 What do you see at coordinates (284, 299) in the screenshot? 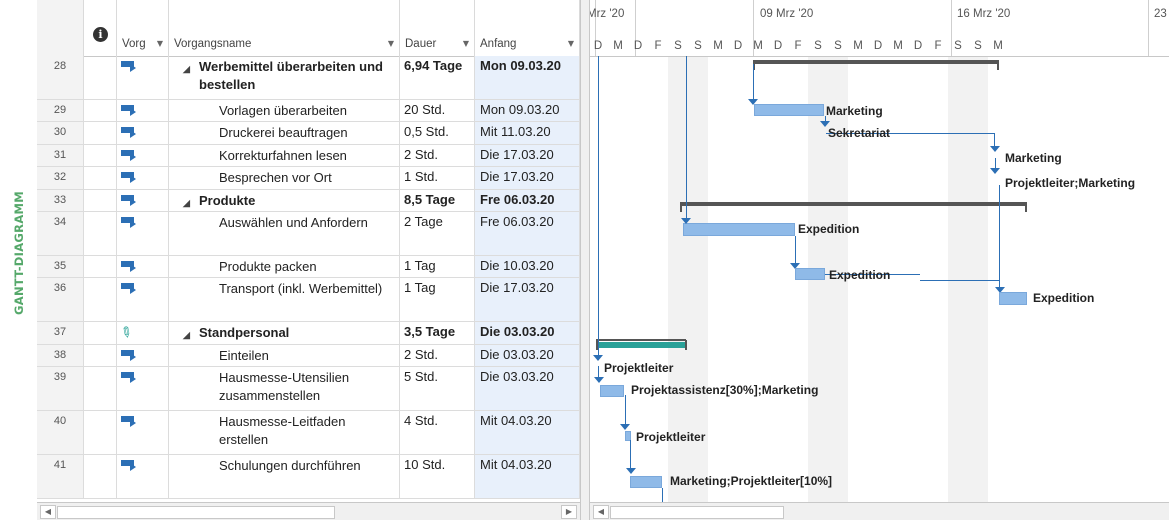
I see `task-name-cell: Transport (inkl. Werbemittel)` at bounding box center [284, 299].